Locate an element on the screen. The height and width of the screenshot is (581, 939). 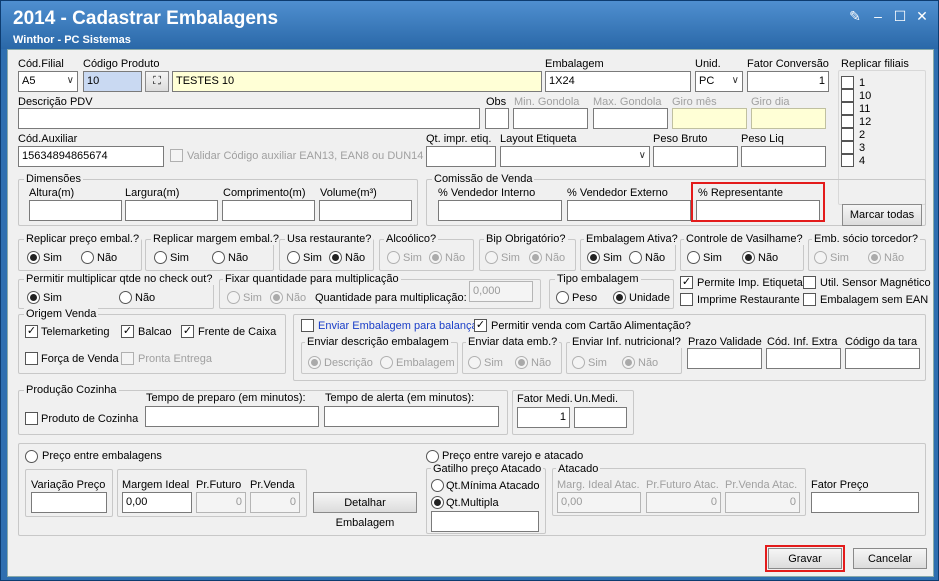
pr-venda-atac-label: Pr.Venda Atac. is located at coordinates (761, 485).